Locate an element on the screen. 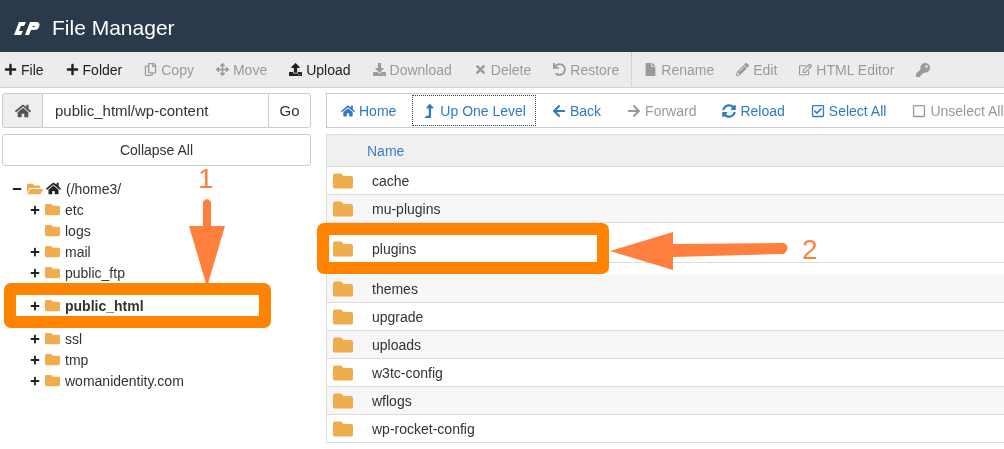 Image resolution: width=1004 pixels, height=449 pixels. column-header: Name is located at coordinates (386, 150).